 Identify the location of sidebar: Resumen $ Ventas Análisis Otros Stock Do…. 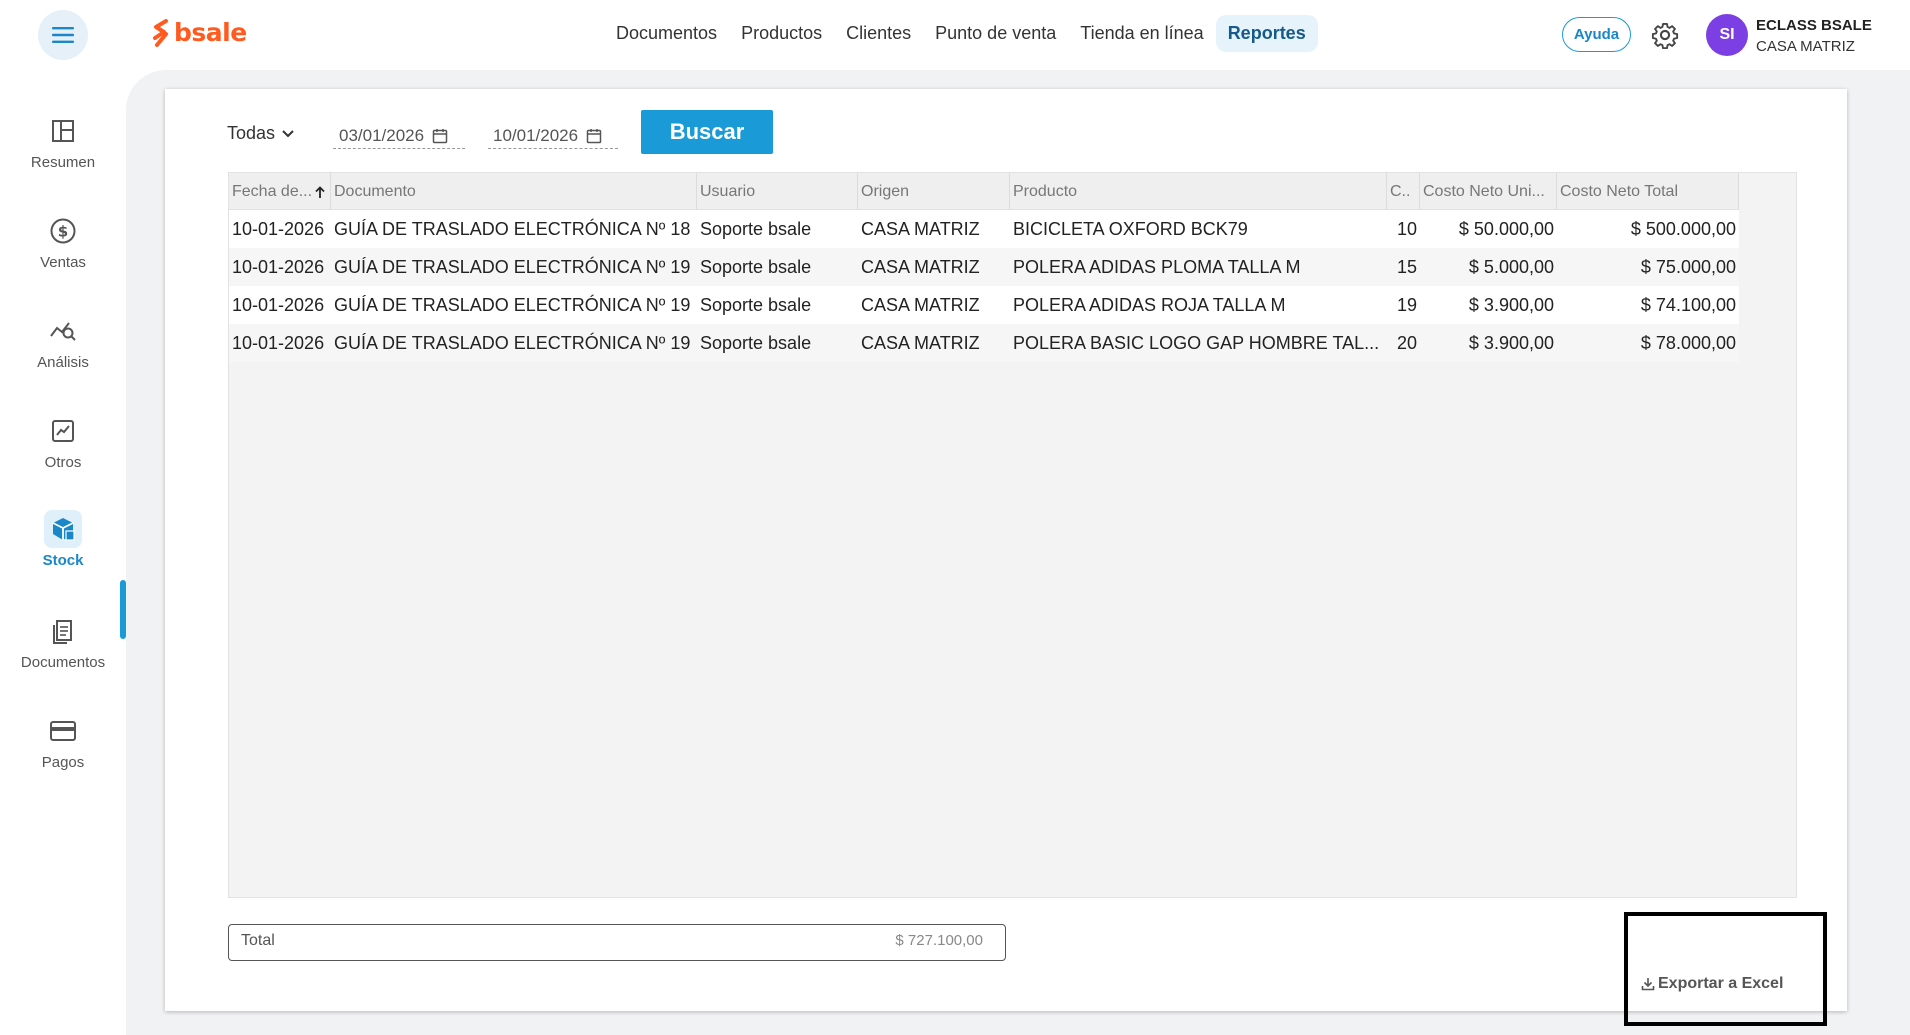
(63, 552).